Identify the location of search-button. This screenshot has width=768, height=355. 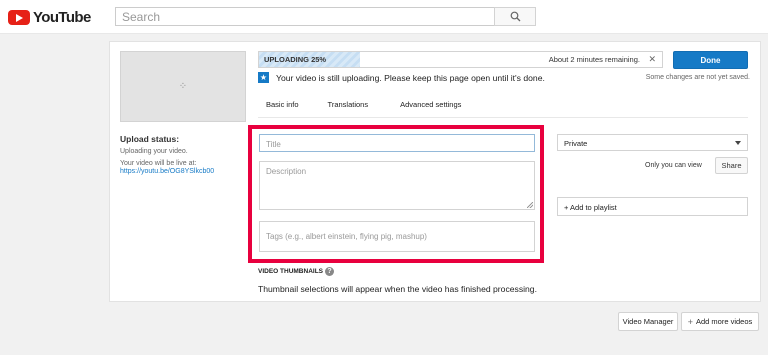
(515, 16).